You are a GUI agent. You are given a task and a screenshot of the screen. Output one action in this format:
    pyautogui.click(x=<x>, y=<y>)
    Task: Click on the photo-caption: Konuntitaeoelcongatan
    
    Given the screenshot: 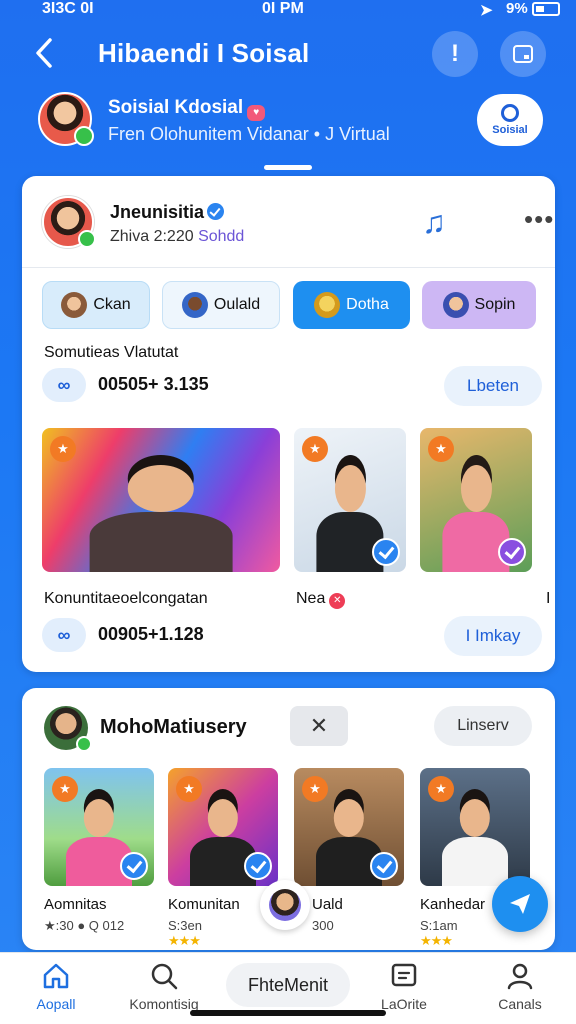 What is the action you would take?
    pyautogui.click(x=126, y=598)
    